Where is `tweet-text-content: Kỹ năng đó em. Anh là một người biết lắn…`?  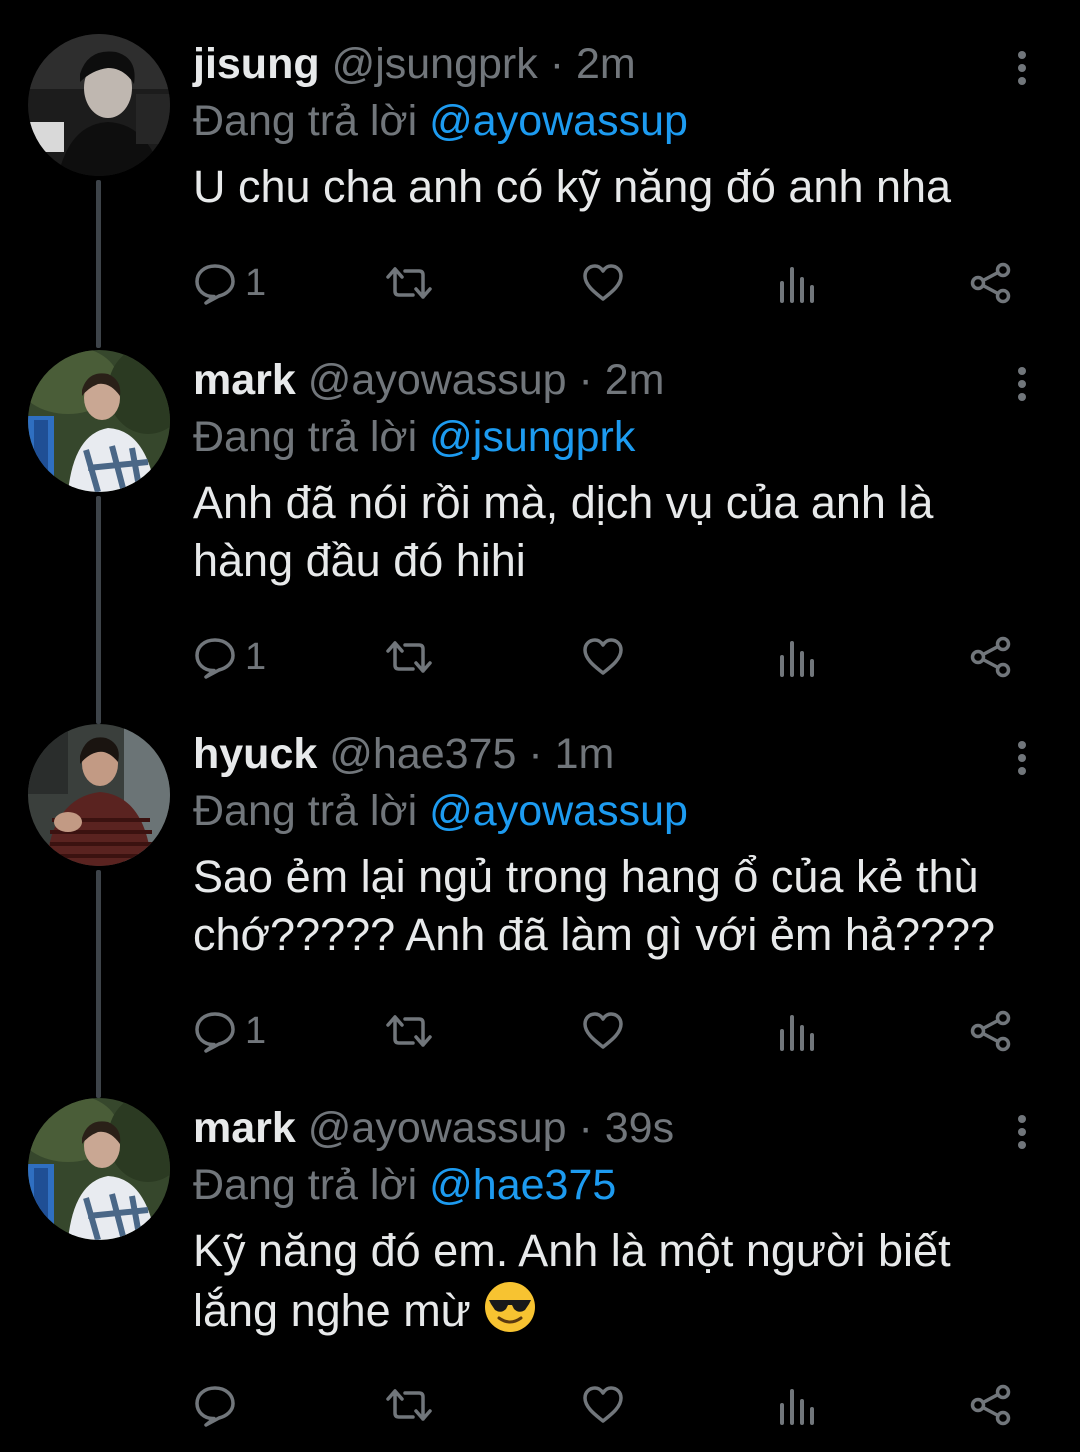 tweet-text-content: Kỹ năng đó em. Anh là một người biết lắn… is located at coordinates (572, 1280).